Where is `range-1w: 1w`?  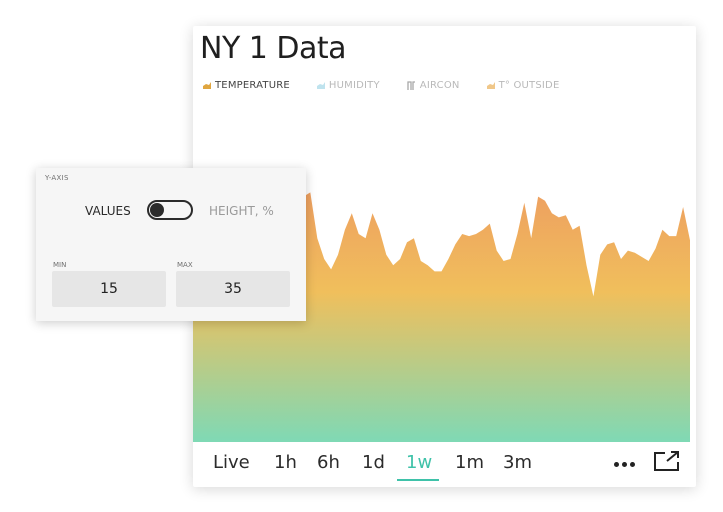 range-1w: 1w is located at coordinates (419, 462).